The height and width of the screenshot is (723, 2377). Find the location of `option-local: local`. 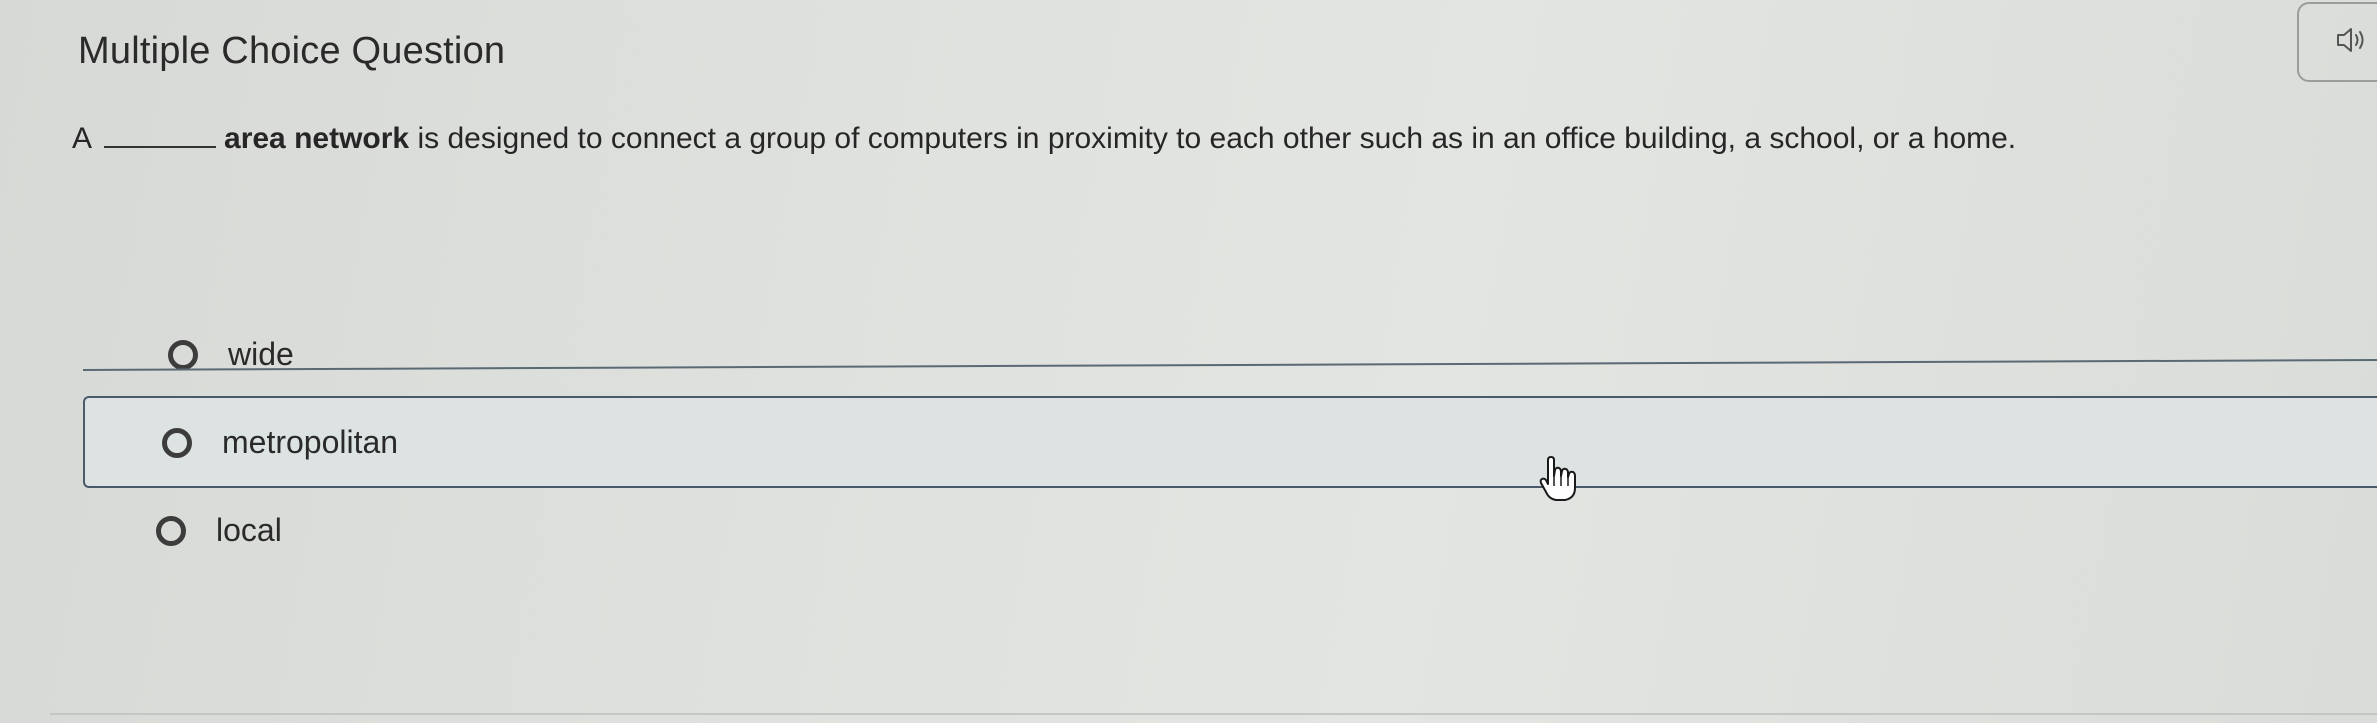

option-local: local is located at coordinates (219, 530).